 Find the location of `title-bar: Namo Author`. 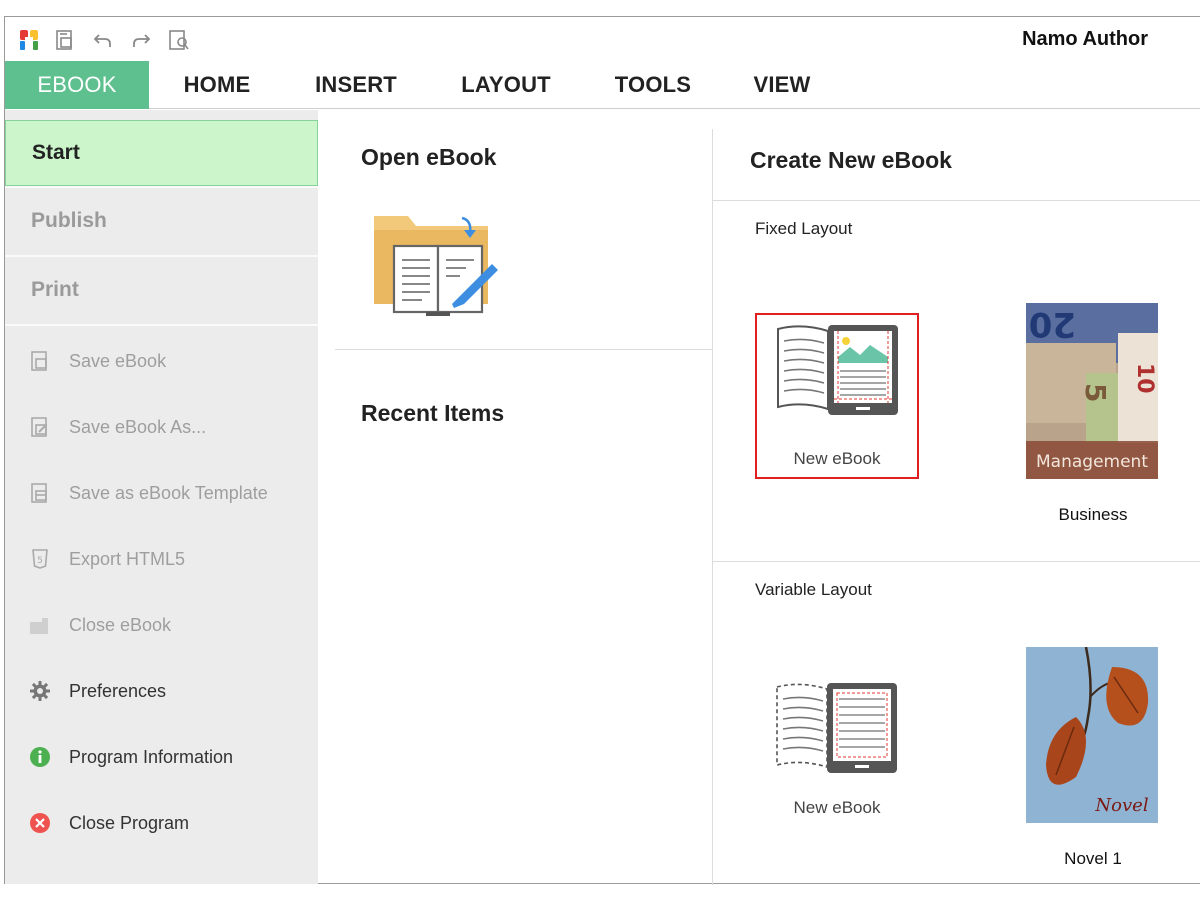

title-bar: Namo Author is located at coordinates (602, 39).